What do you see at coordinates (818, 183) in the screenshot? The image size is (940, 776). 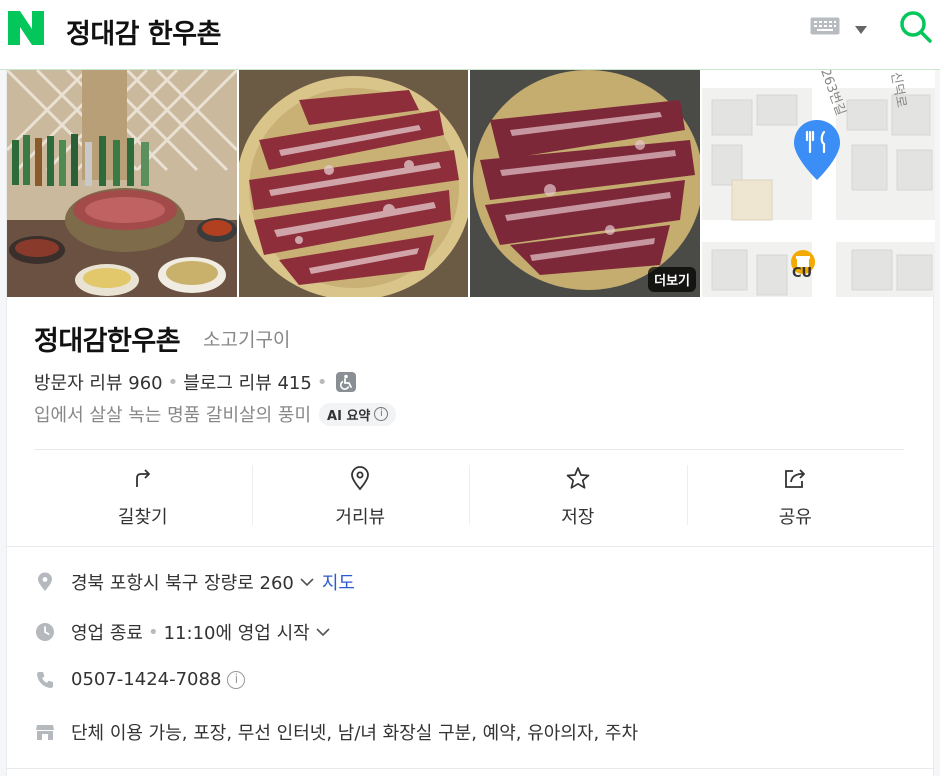 I see `location-map: 263번길 신덕로 CU` at bounding box center [818, 183].